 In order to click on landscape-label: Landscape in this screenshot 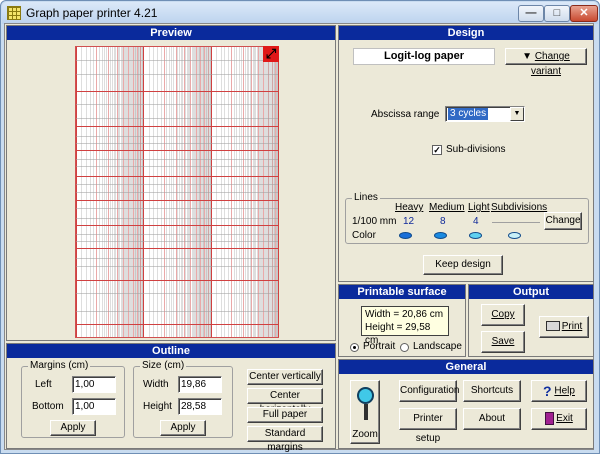, I will do `click(437, 346)`.